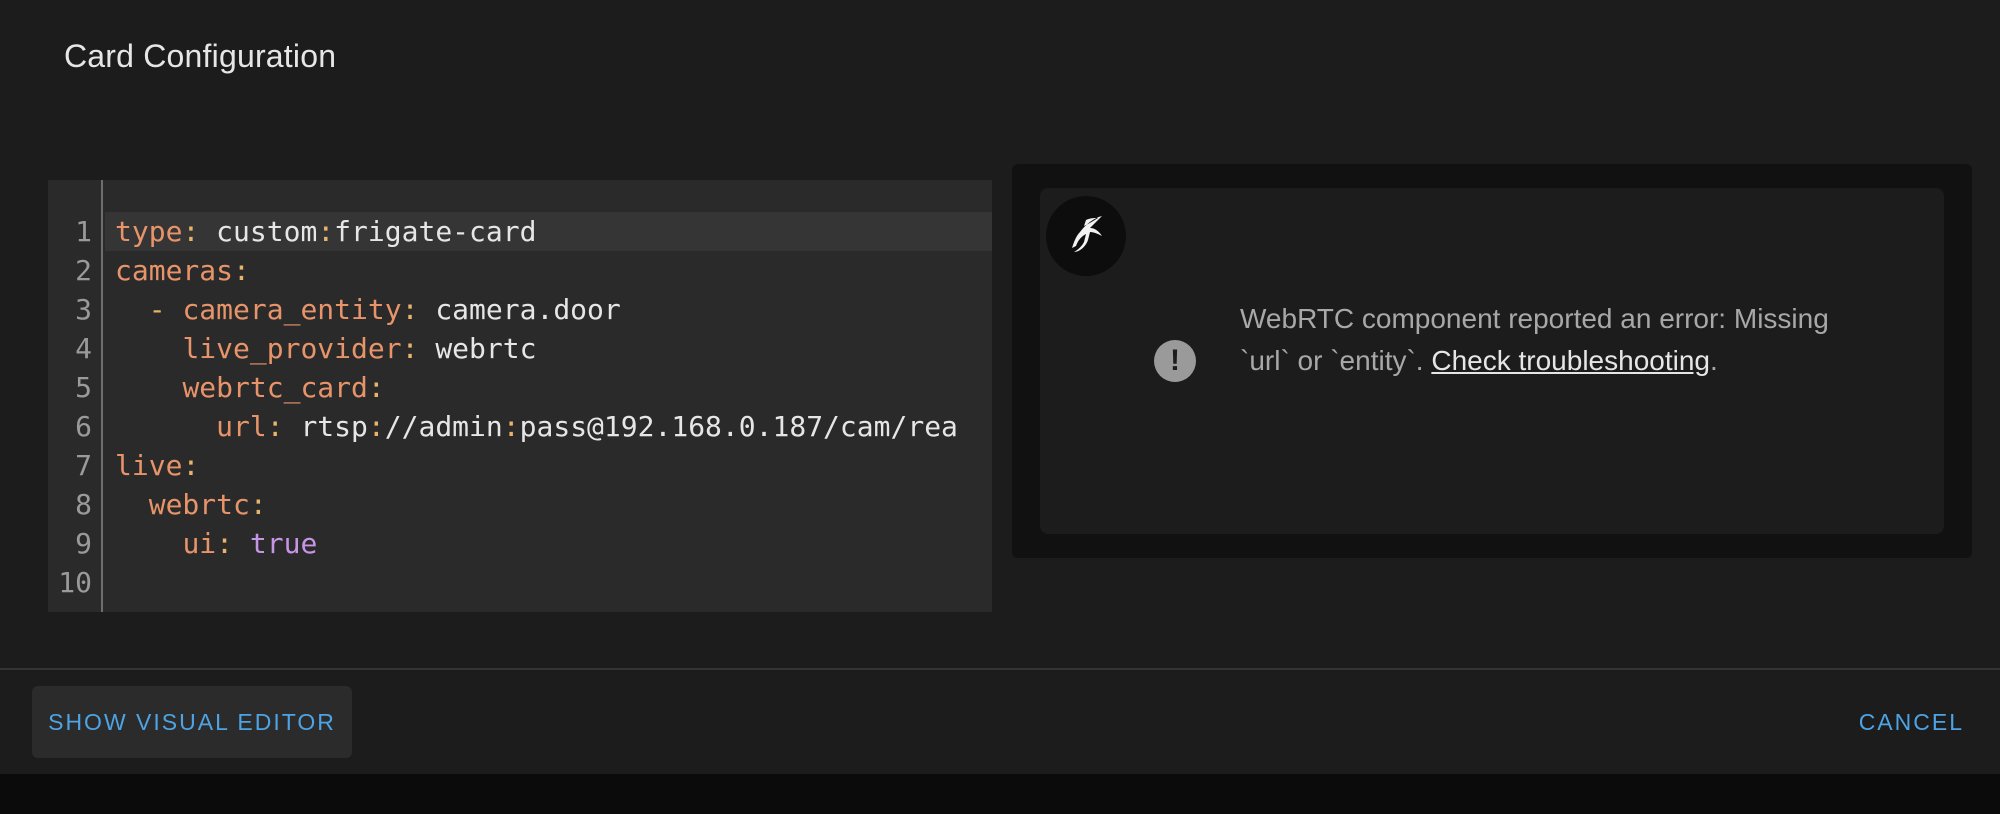 Image resolution: width=2000 pixels, height=814 pixels. What do you see at coordinates (83, 465) in the screenshot?
I see `line-number: 7` at bounding box center [83, 465].